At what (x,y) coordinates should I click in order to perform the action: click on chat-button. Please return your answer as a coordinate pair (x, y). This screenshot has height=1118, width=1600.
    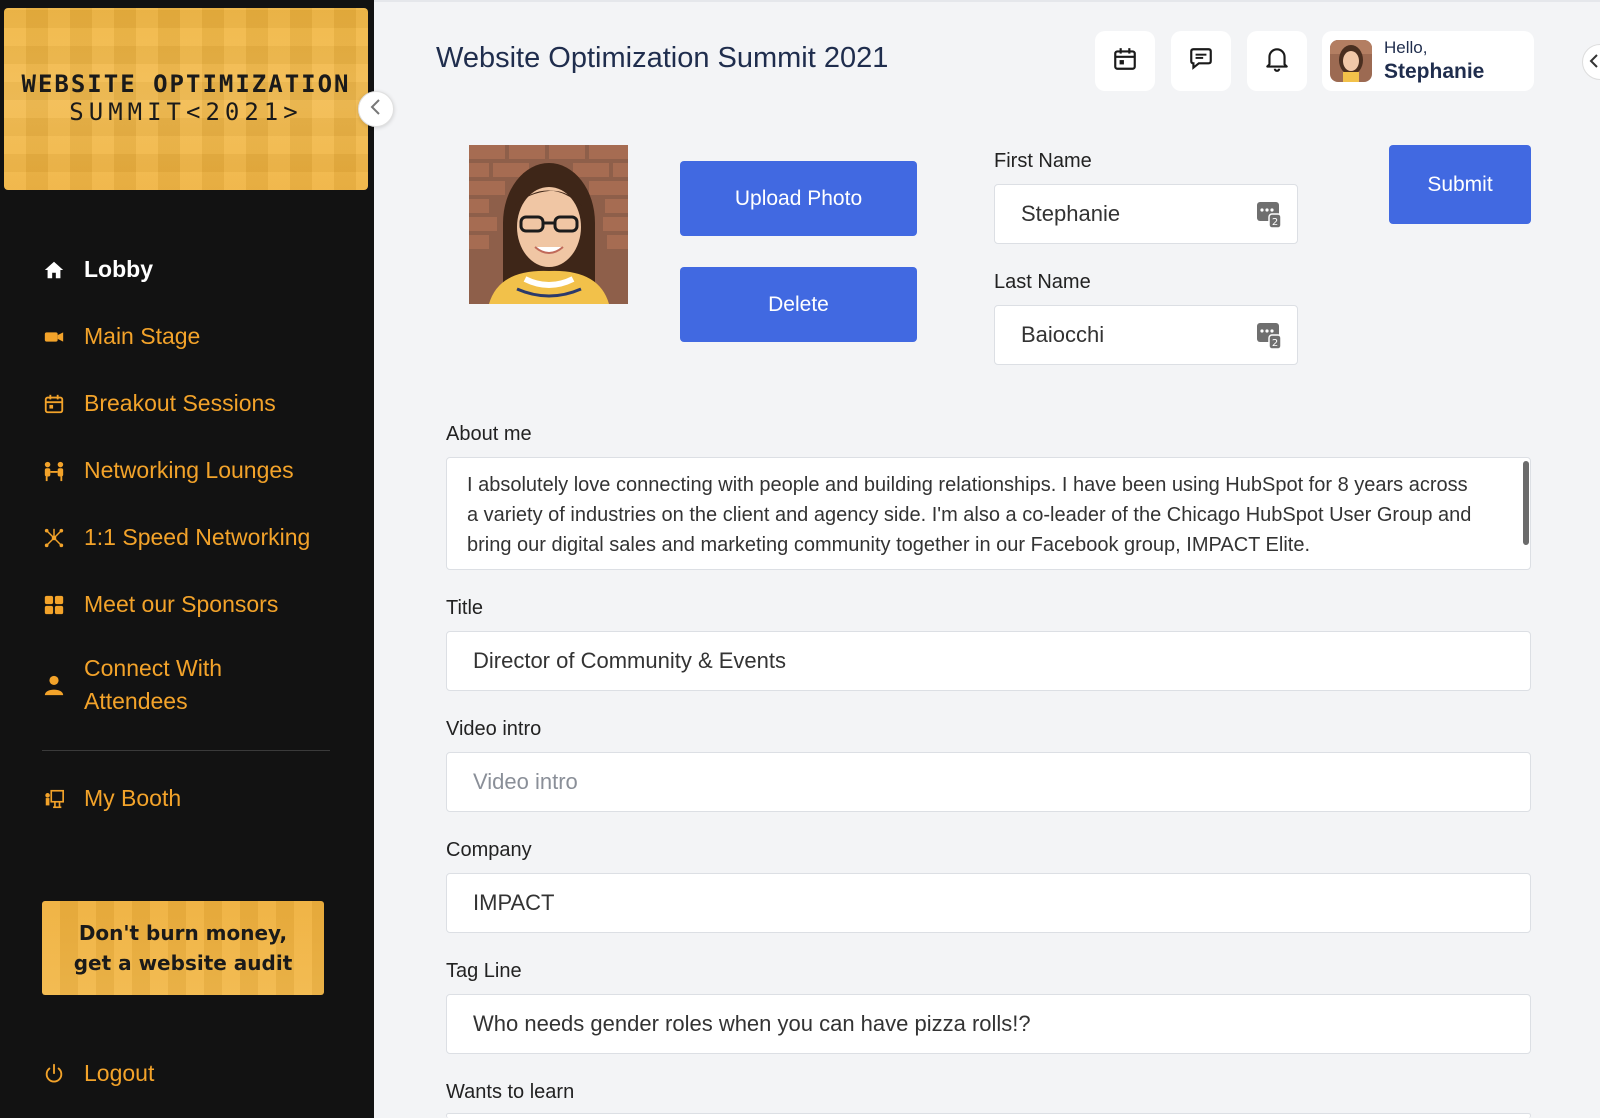
    Looking at the image, I should click on (1201, 61).